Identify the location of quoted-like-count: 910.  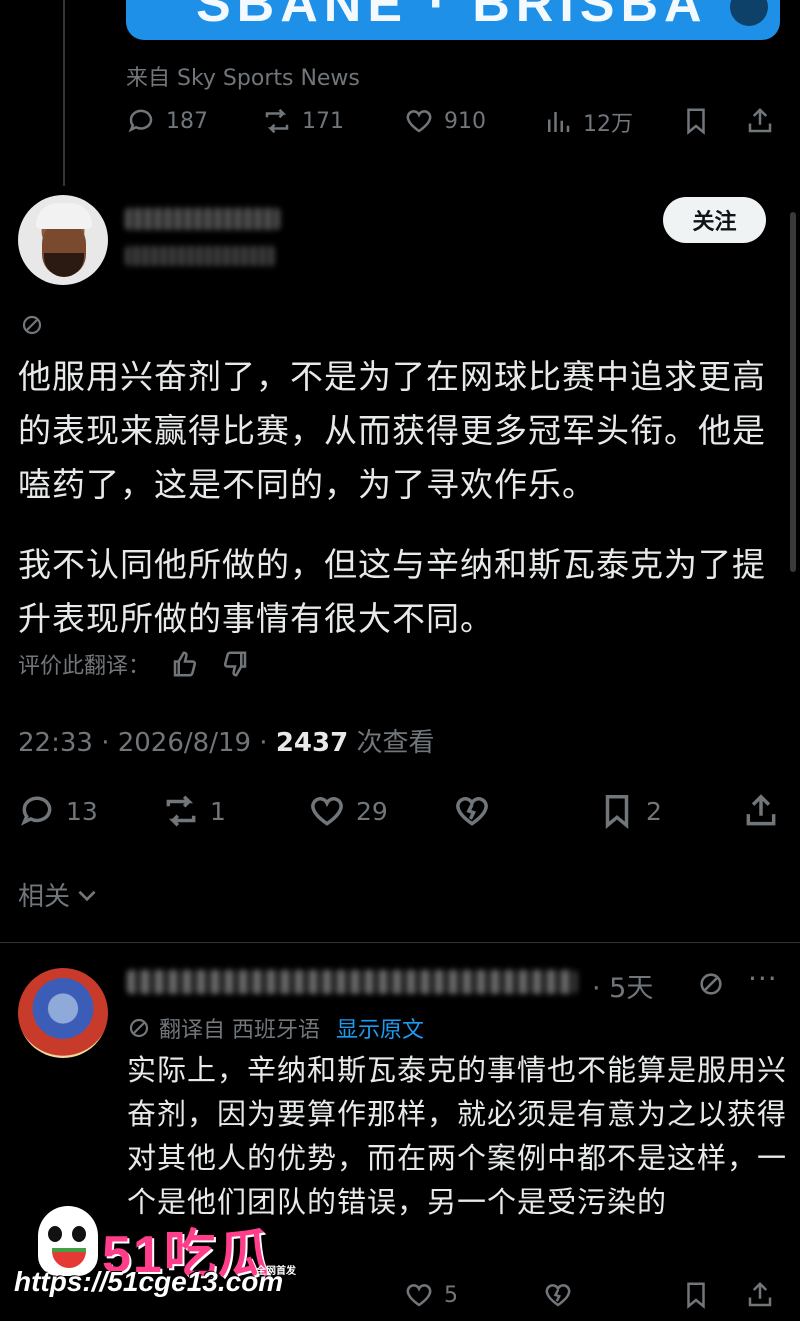
(465, 121).